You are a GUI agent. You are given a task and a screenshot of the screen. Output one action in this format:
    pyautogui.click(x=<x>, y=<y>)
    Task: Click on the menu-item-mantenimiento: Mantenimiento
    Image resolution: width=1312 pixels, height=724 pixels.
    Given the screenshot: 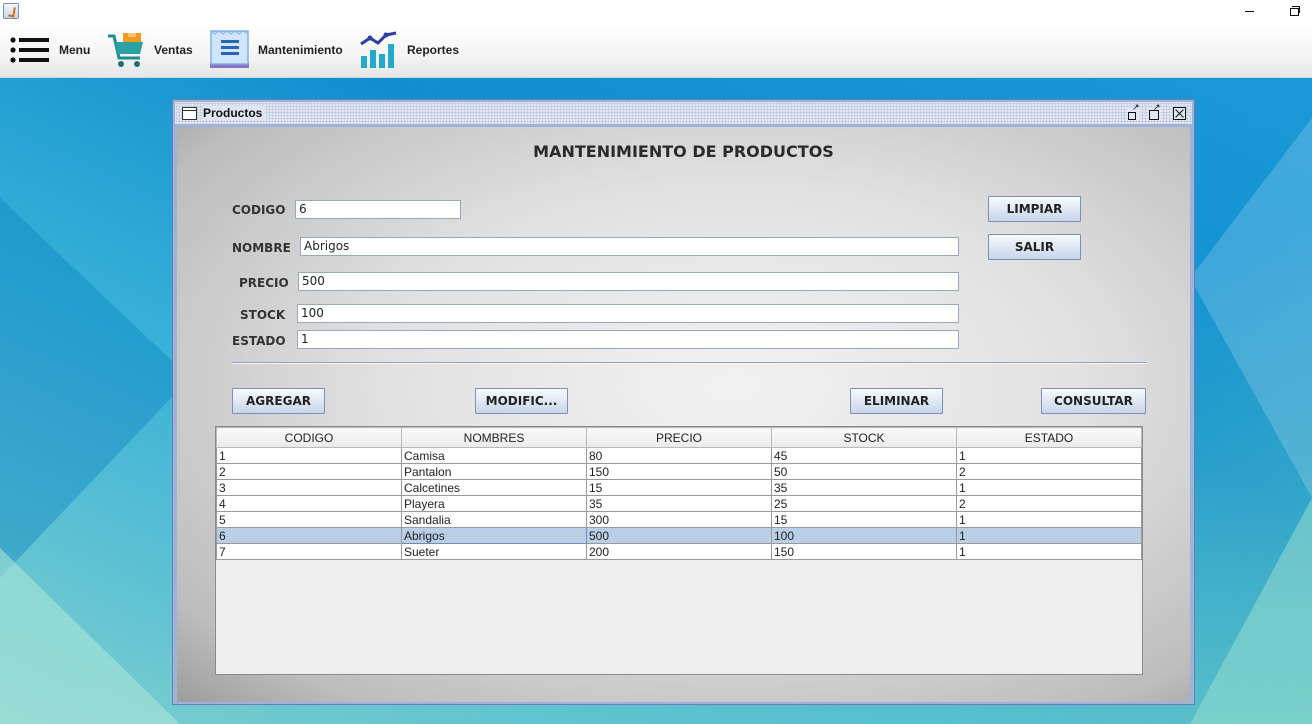 What is the action you would take?
    pyautogui.click(x=276, y=50)
    